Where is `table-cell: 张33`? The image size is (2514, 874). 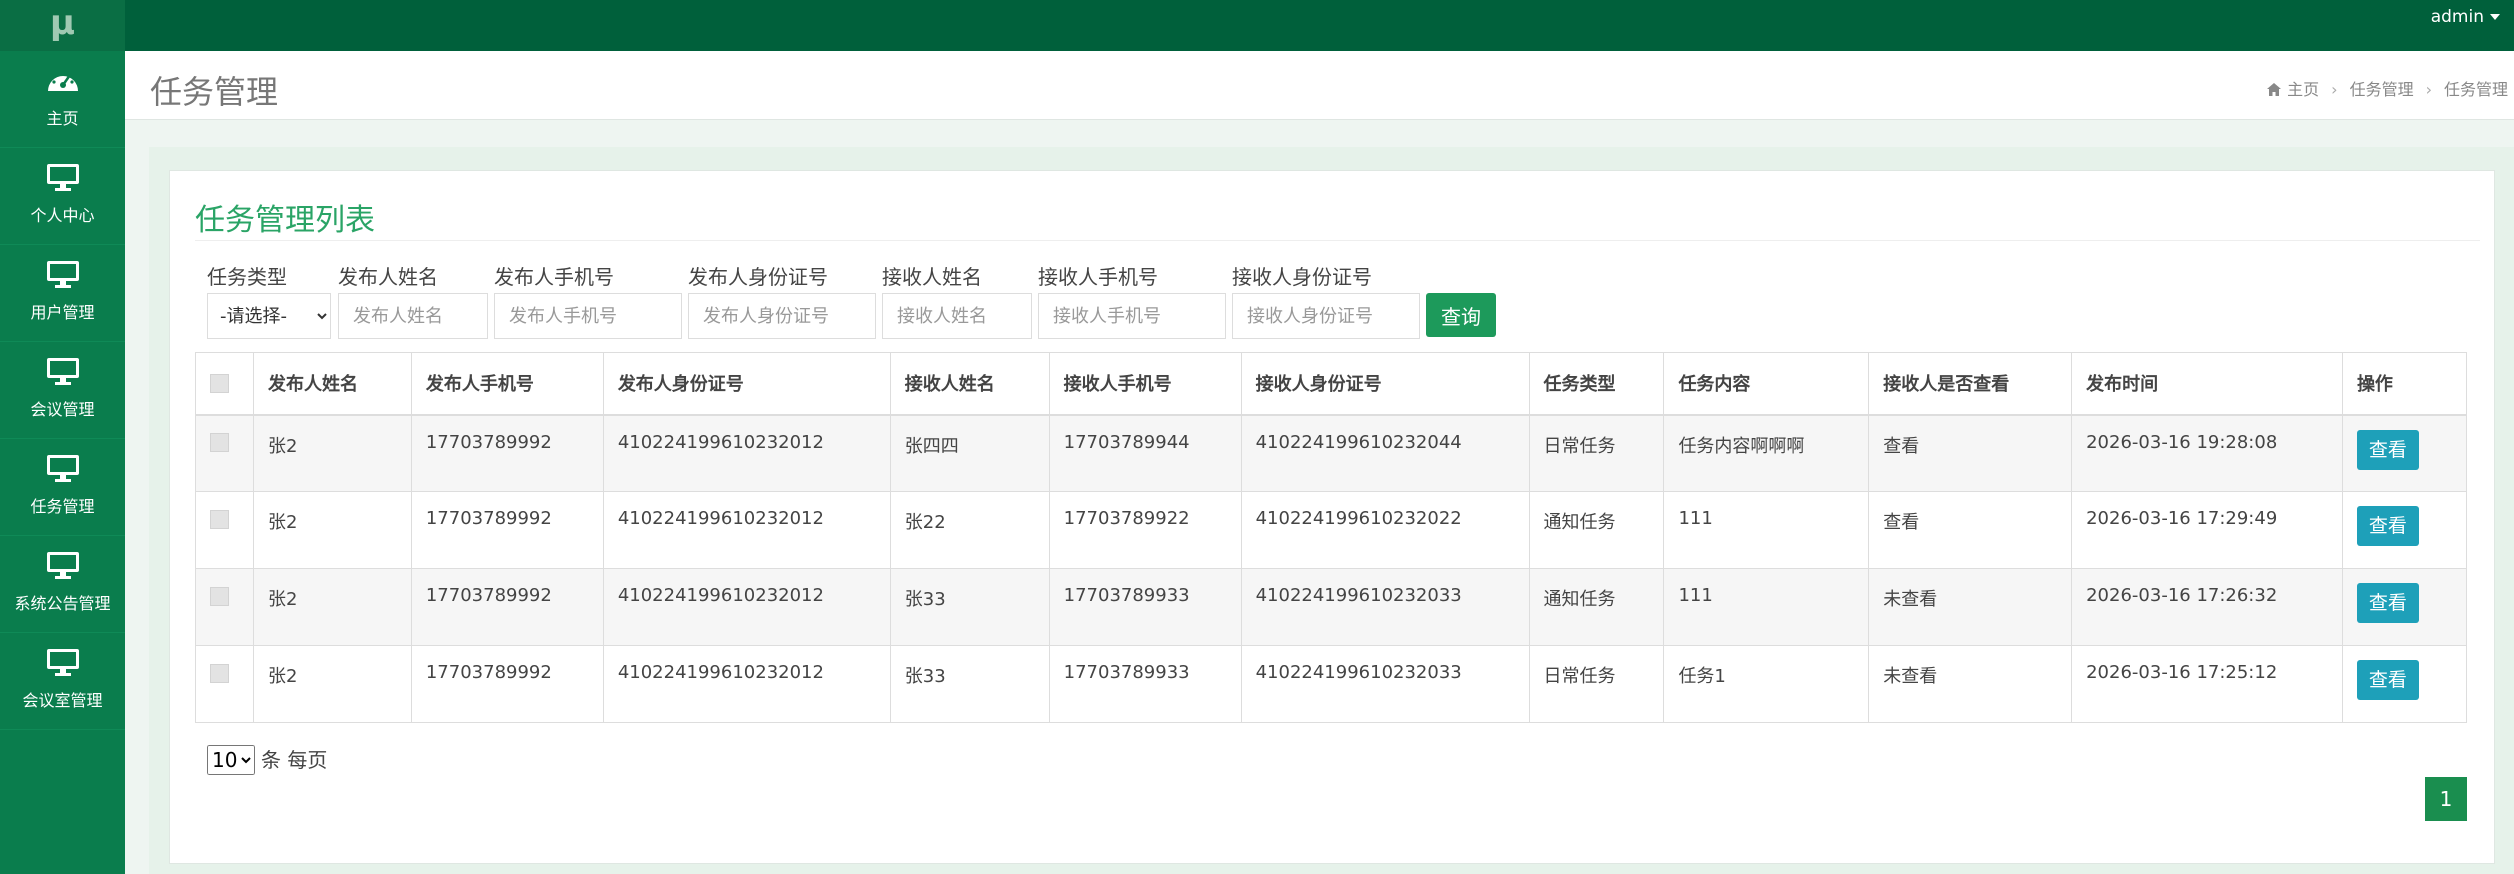 table-cell: 张33 is located at coordinates (969, 684).